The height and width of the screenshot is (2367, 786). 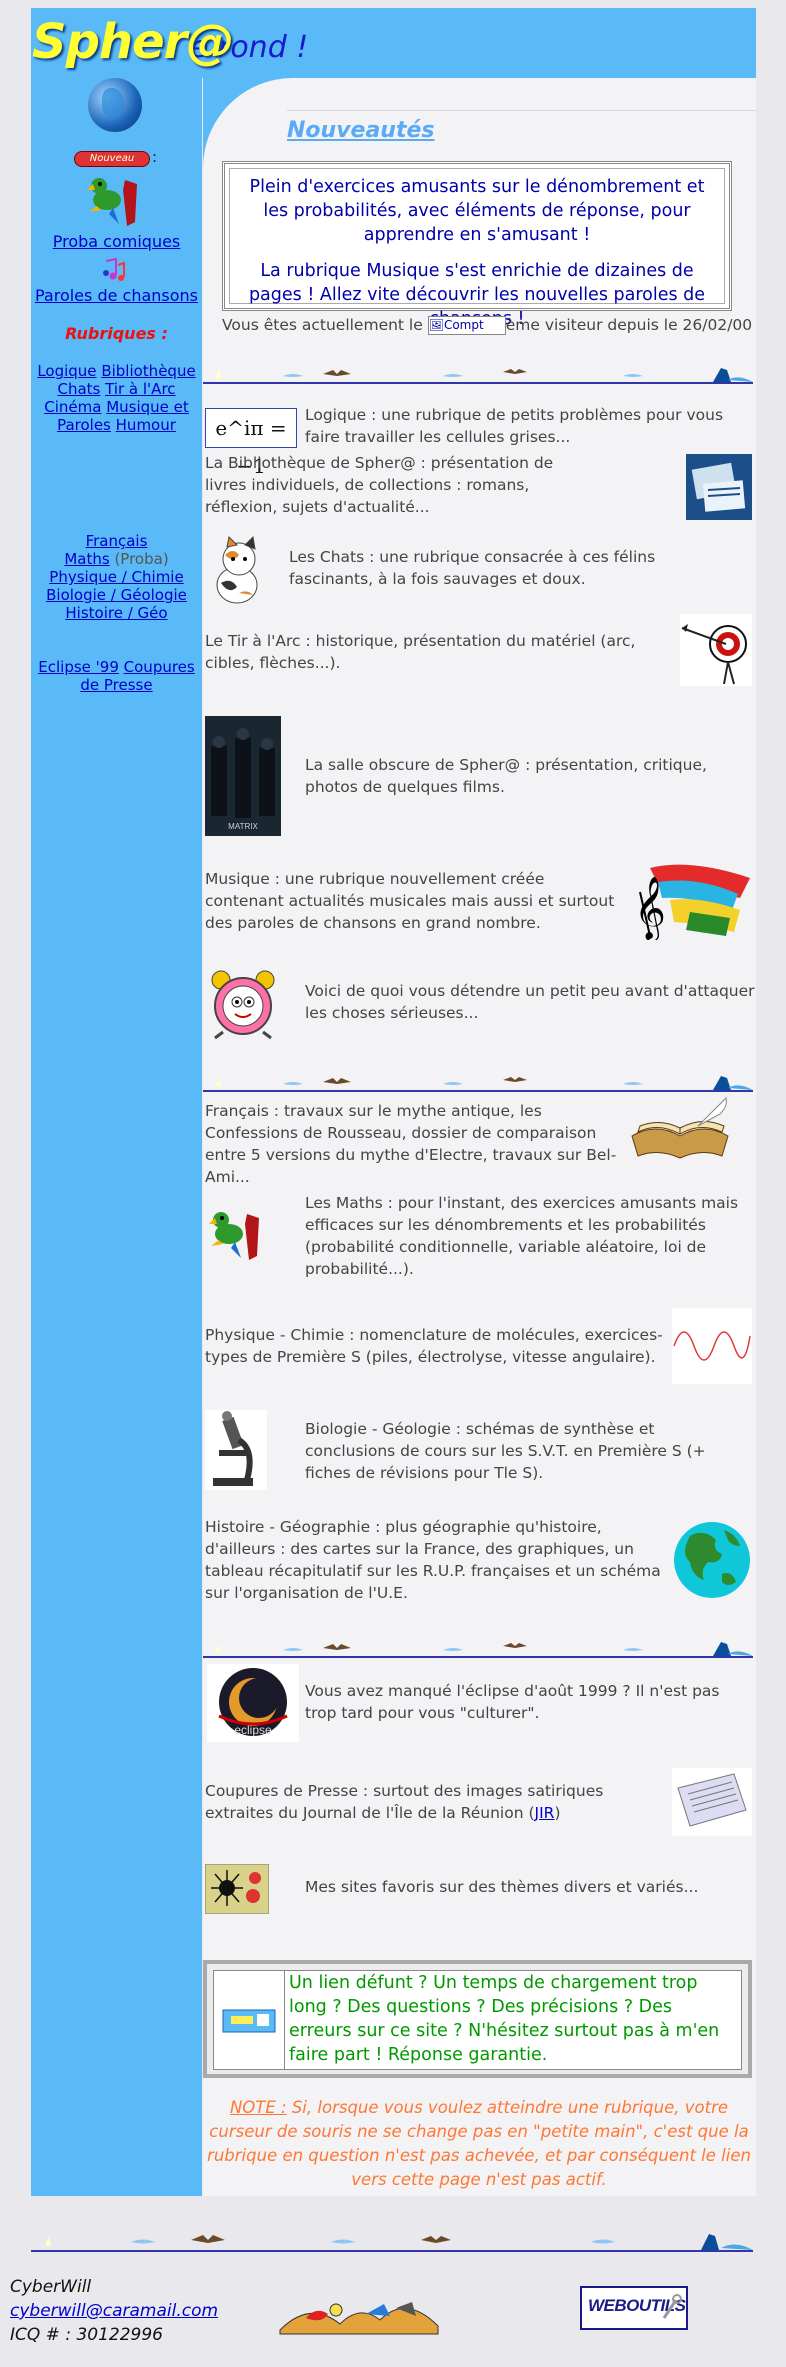 What do you see at coordinates (116, 333) in the screenshot?
I see `rubriques-title: Rubriques :` at bounding box center [116, 333].